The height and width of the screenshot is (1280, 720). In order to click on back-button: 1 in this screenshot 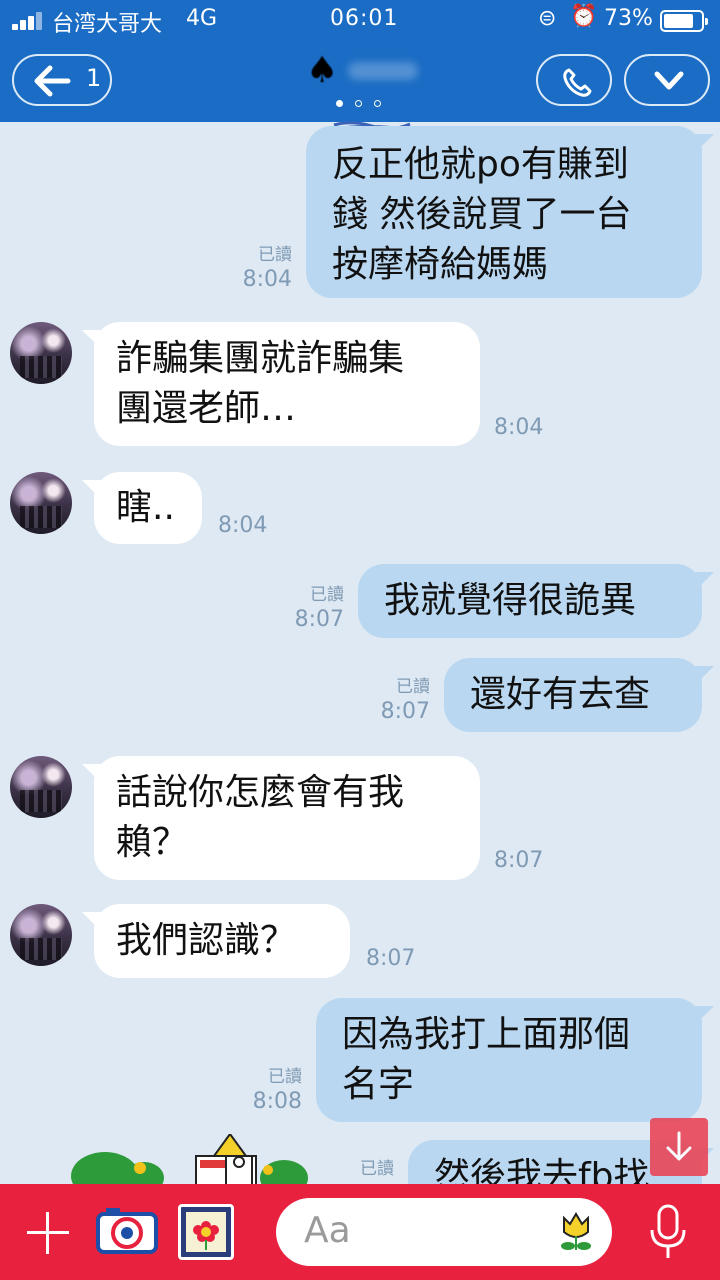, I will do `click(62, 80)`.